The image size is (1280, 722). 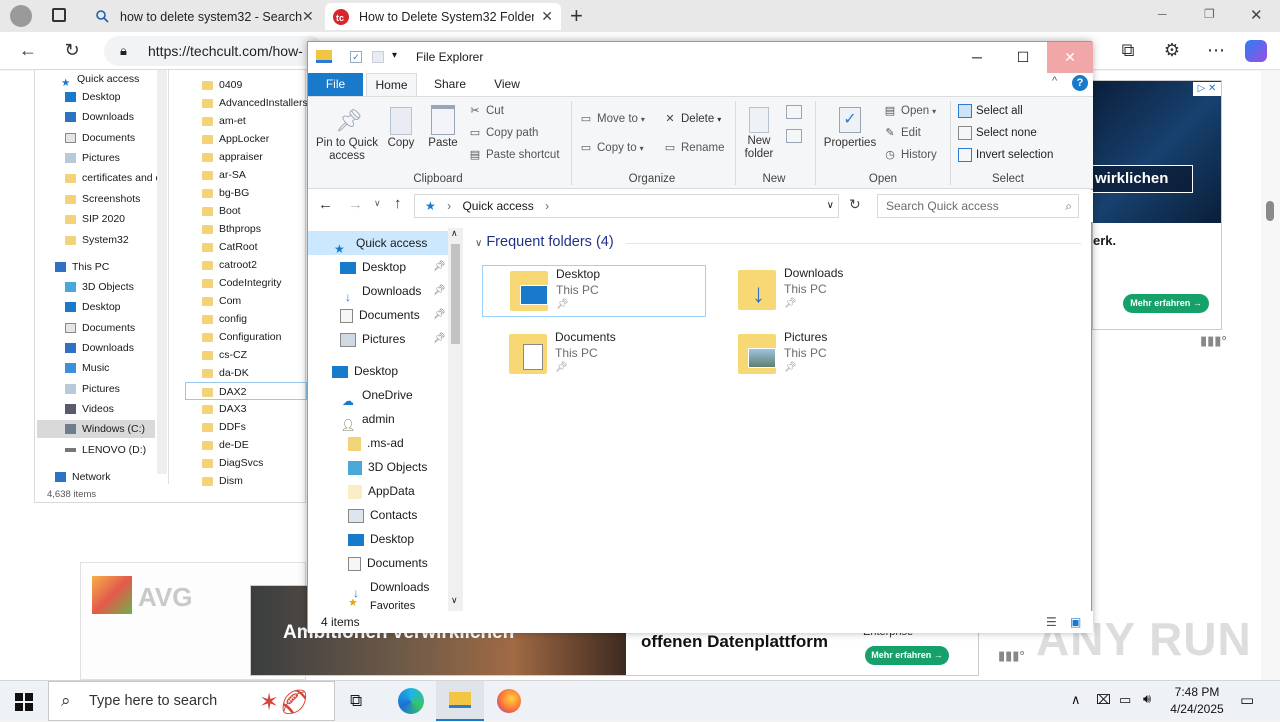 I want to click on address-dropdown-icon: ∨, so click(x=830, y=206).